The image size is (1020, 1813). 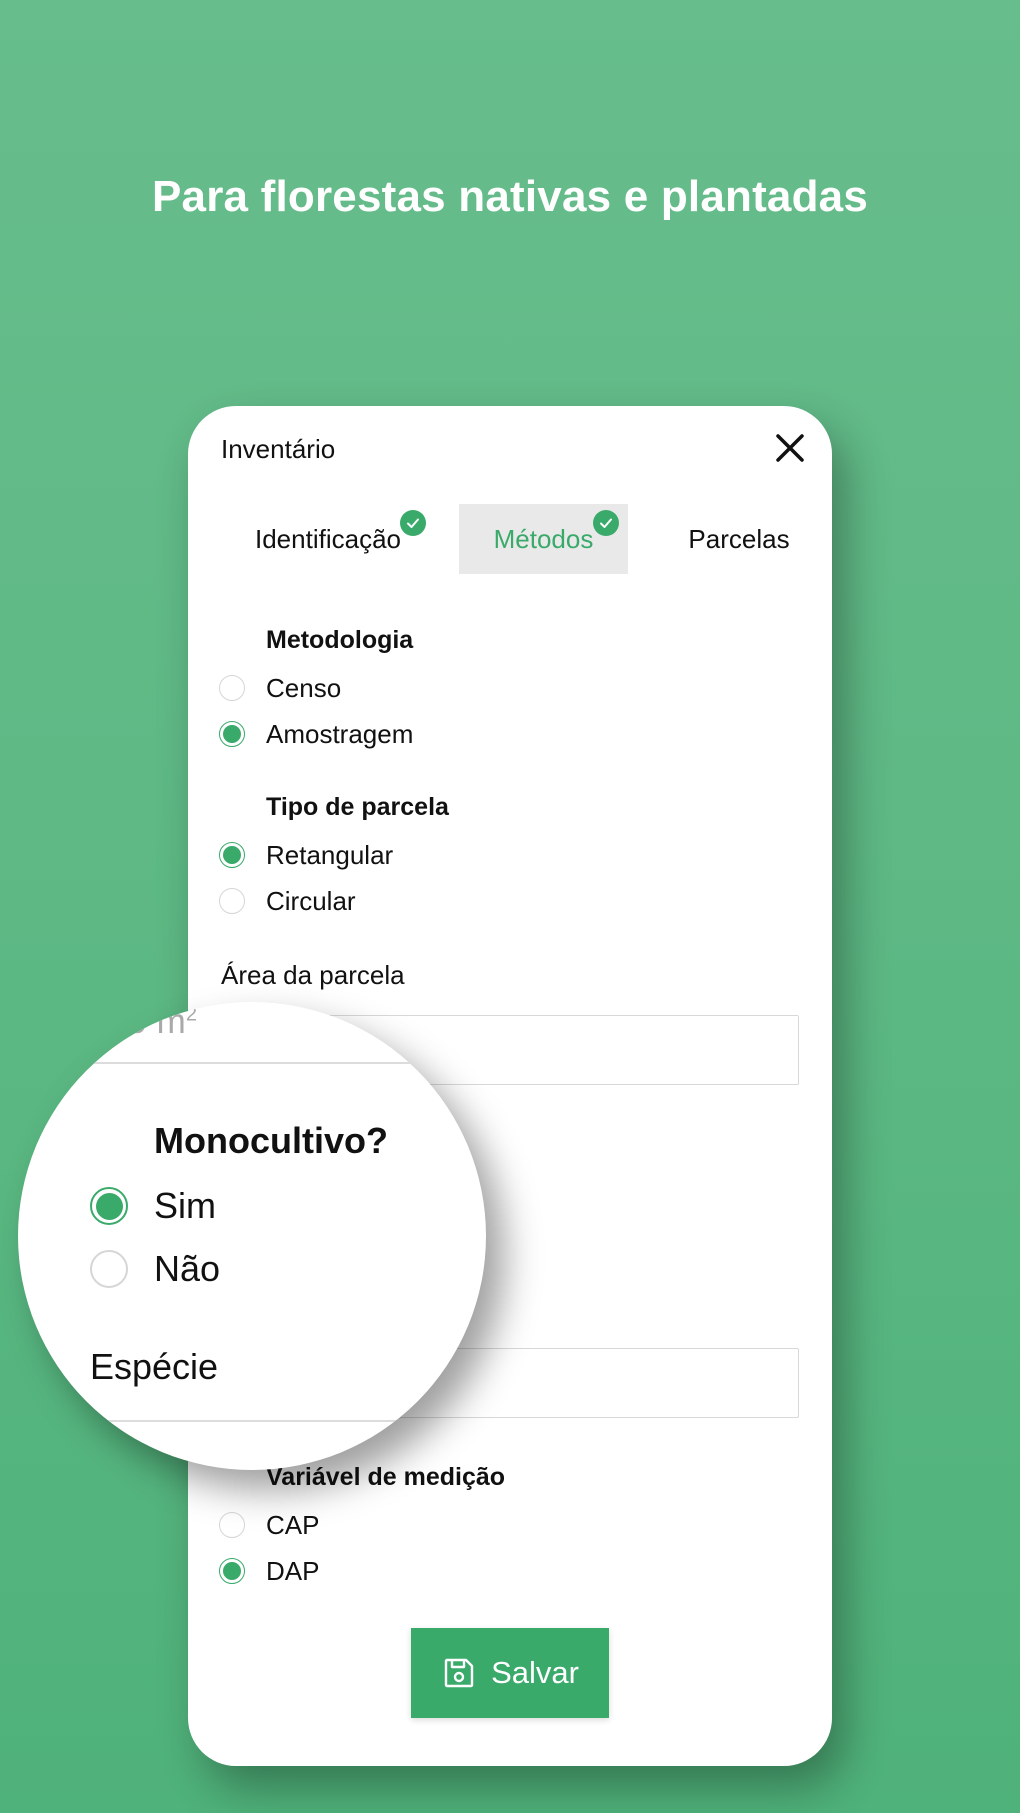 What do you see at coordinates (252, 1421) in the screenshot?
I see `especie-input-border` at bounding box center [252, 1421].